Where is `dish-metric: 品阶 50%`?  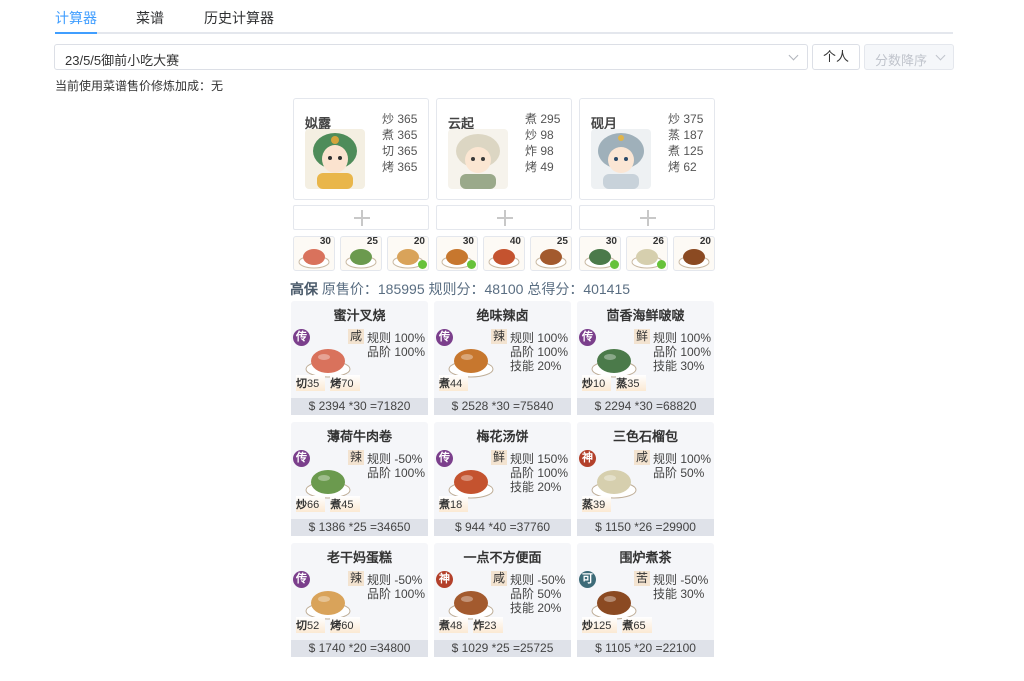
dish-metric: 品阶 50% is located at coordinates (536, 594).